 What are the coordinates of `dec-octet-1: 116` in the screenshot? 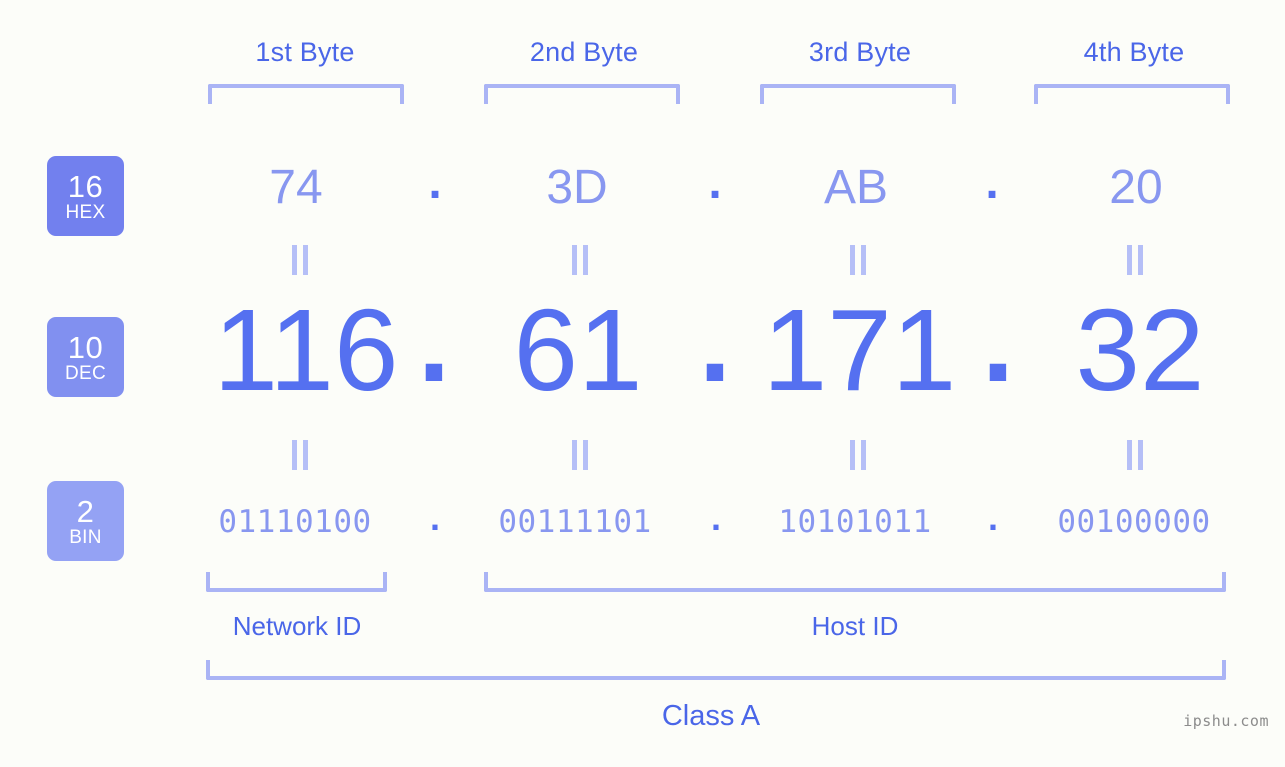 It's located at (306, 350).